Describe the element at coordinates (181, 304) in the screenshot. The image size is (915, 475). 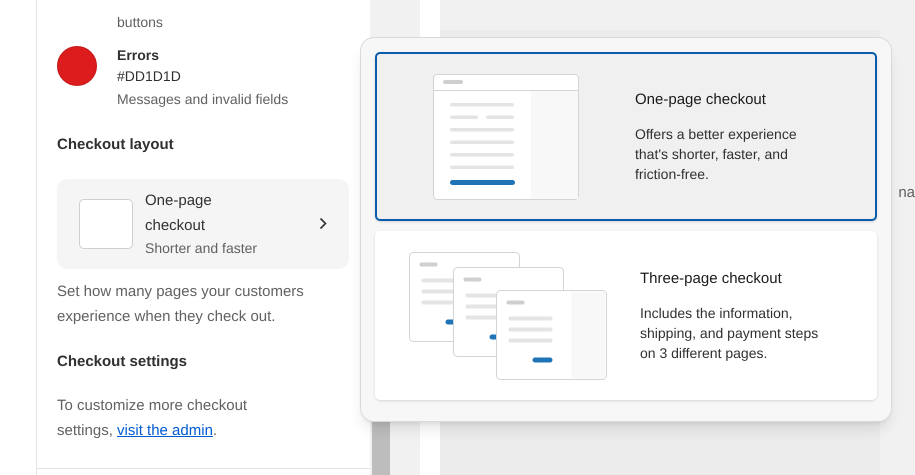
I see `help-text: Set how many pages your customers experience when they check out.` at that location.